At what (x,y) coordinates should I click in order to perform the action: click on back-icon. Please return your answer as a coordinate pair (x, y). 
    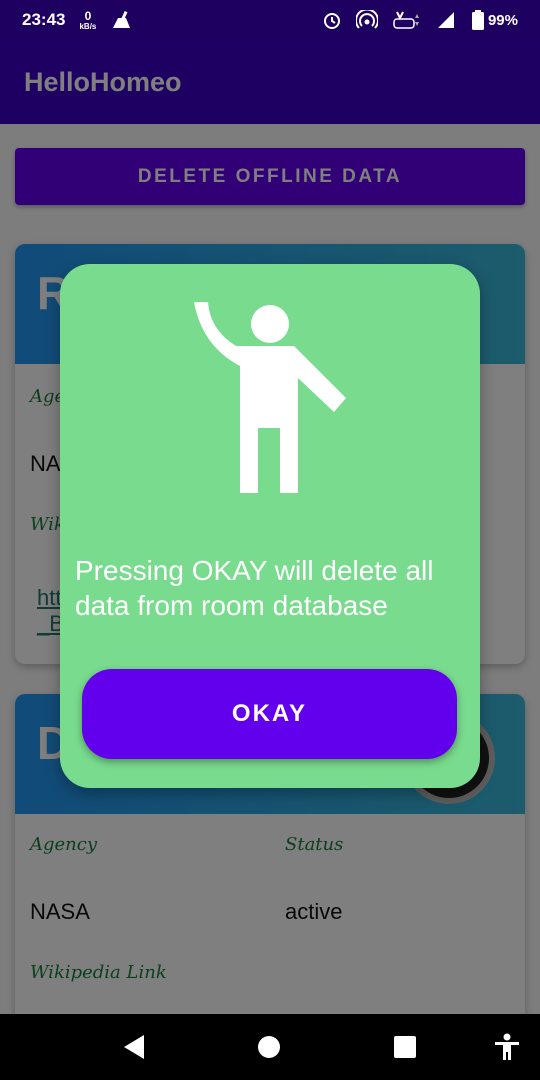
    Looking at the image, I should click on (134, 1047).